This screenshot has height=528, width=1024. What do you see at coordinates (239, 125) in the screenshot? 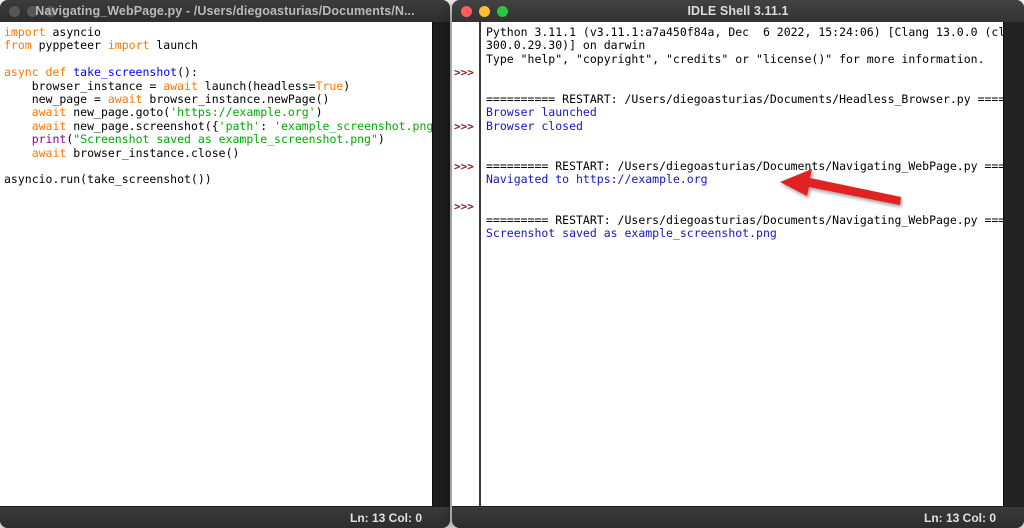
I see `code-token: 'path'` at bounding box center [239, 125].